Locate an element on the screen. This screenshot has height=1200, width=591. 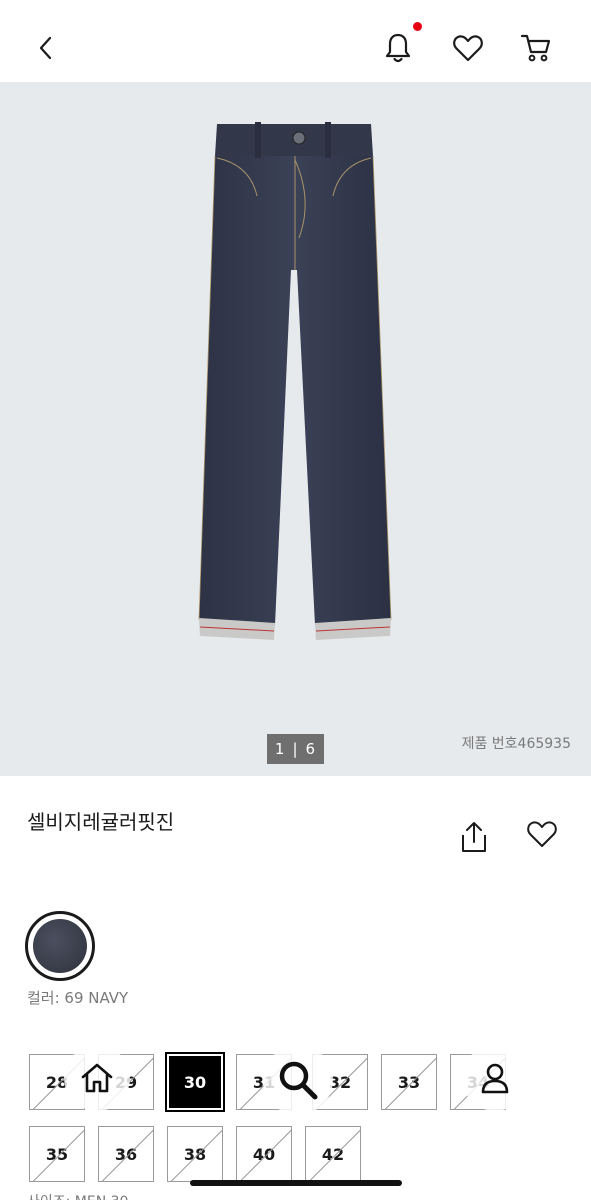
color-swatch-fill is located at coordinates (60, 946).